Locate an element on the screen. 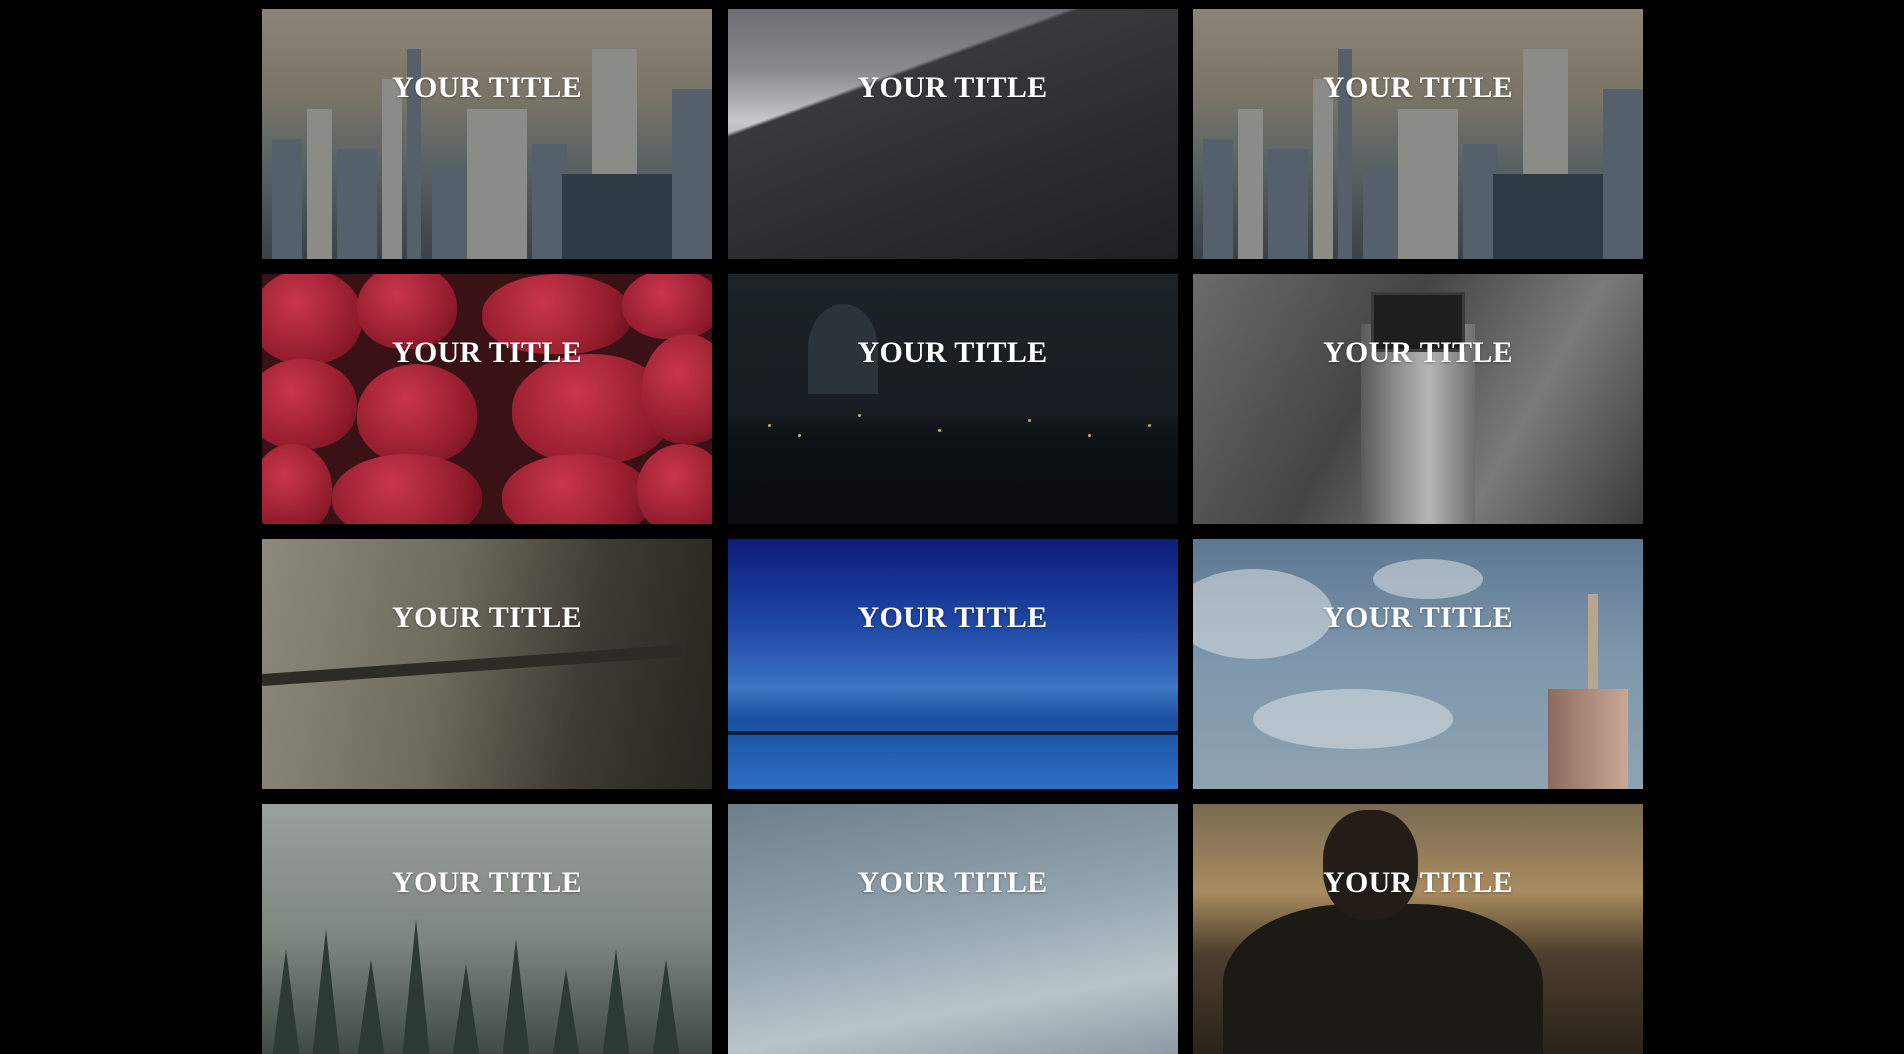  gallery-tile-strawberries: YOUR TITLE is located at coordinates (487, 399).